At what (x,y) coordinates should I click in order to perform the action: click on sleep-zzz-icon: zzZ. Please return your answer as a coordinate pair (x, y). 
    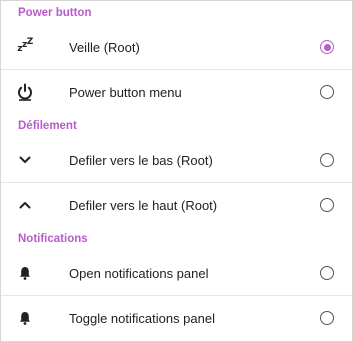
    Looking at the image, I should click on (25, 45).